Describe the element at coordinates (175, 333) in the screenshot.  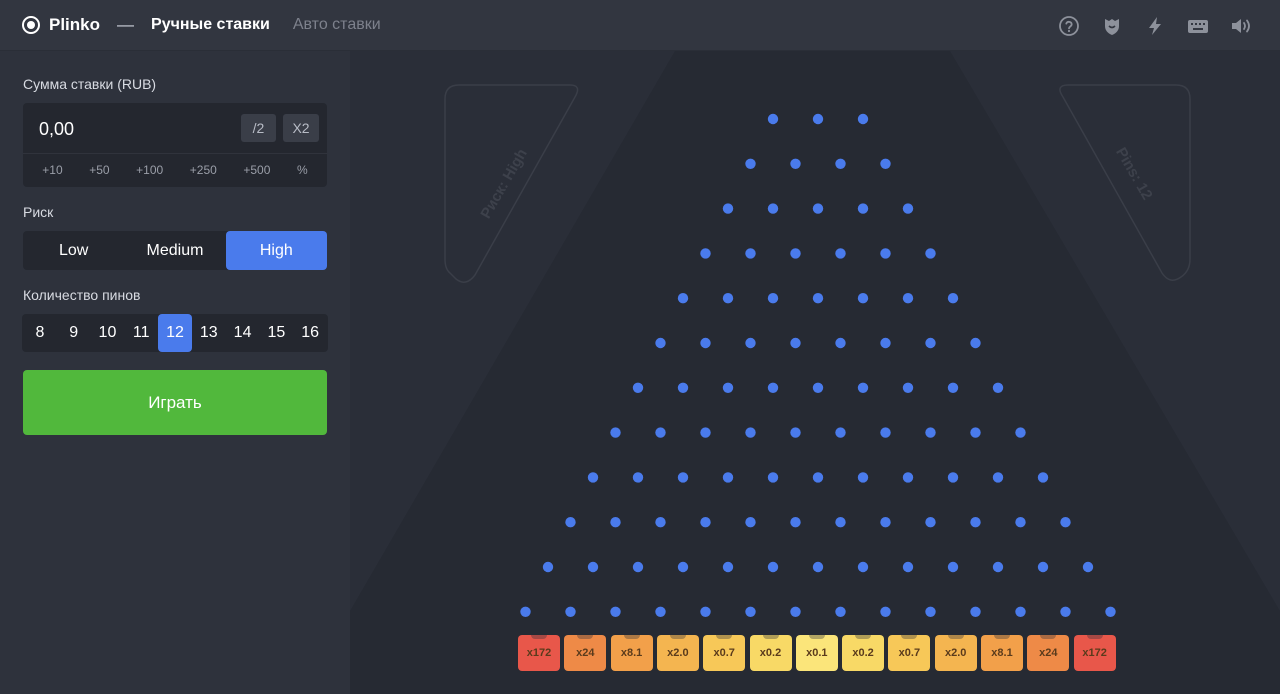
I see `pins-option-12: 12` at that location.